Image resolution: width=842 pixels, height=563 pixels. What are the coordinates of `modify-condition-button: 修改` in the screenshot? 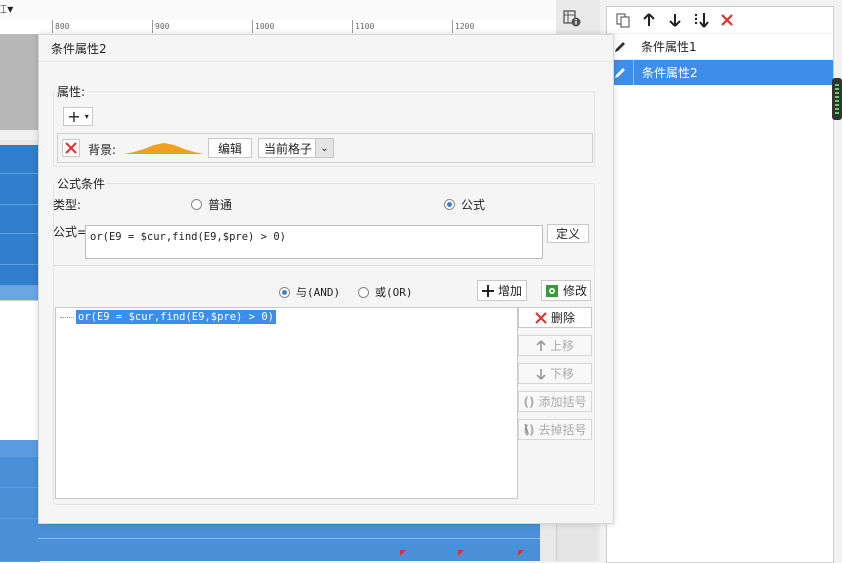 It's located at (566, 290).